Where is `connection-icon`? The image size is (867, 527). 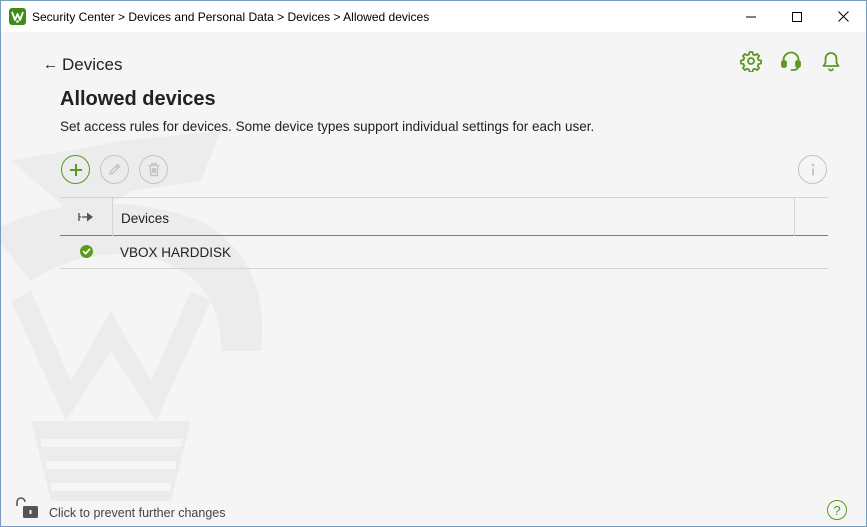
connection-icon is located at coordinates (85, 217).